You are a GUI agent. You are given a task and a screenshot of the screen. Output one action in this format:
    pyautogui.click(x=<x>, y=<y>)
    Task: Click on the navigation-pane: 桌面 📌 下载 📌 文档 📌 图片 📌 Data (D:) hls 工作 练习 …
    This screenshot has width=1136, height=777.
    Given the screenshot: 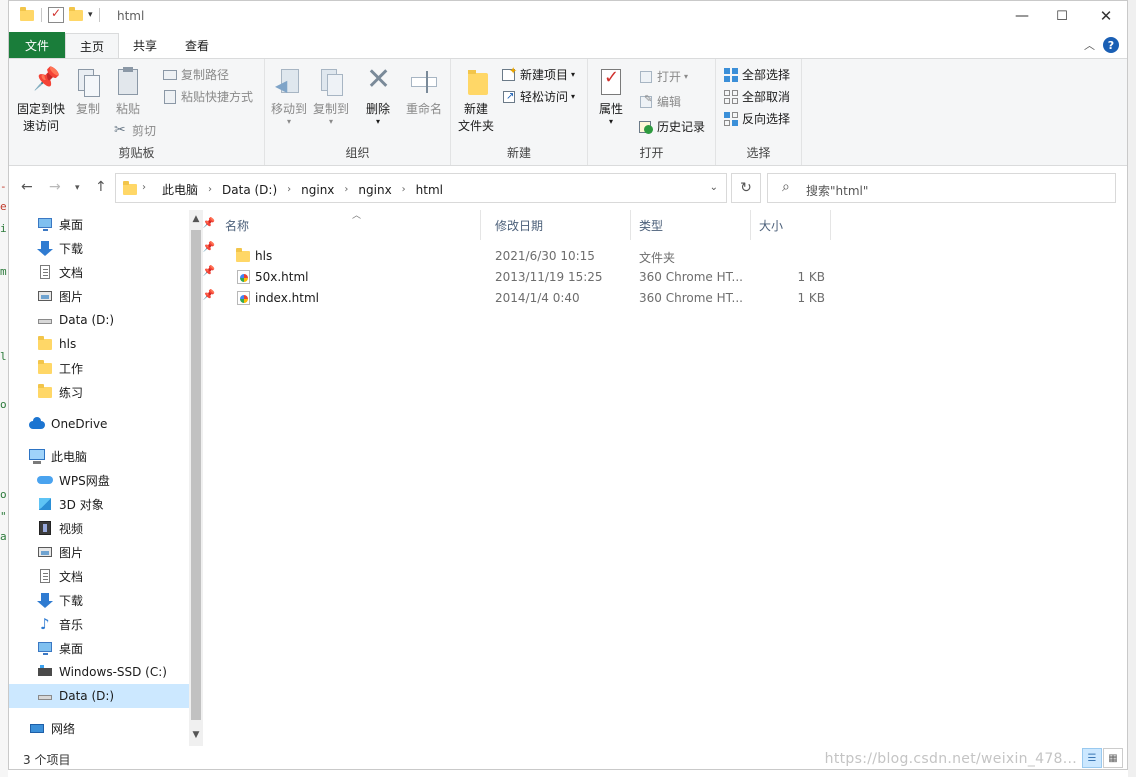 What is the action you would take?
    pyautogui.click(x=112, y=478)
    